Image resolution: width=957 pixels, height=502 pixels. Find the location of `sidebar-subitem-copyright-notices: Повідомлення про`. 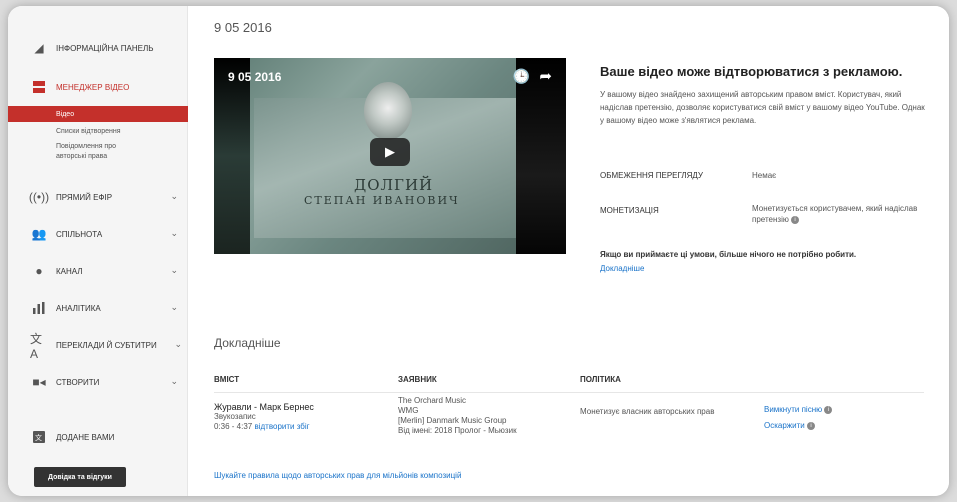

sidebar-subitem-copyright-notices: Повідомлення про is located at coordinates (98, 146).